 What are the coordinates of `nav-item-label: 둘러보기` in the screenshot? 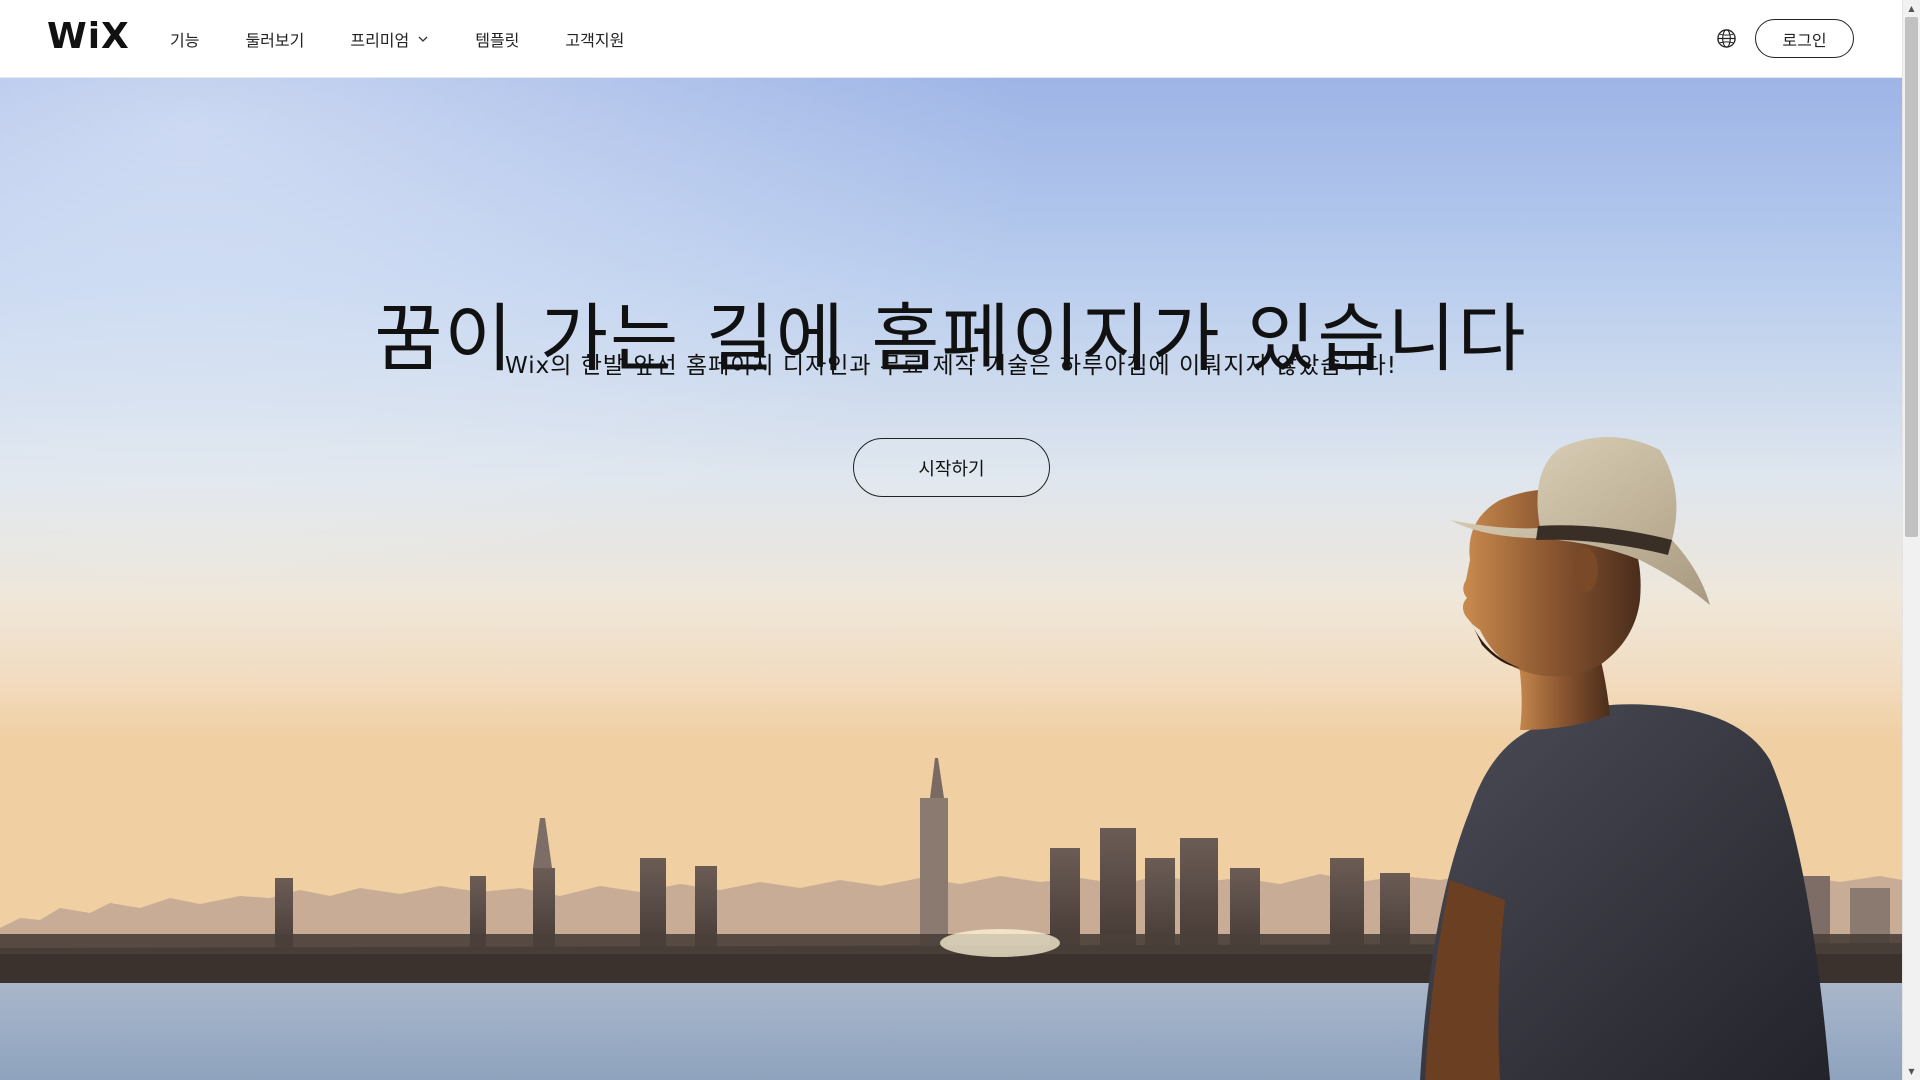 It's located at (275, 40).